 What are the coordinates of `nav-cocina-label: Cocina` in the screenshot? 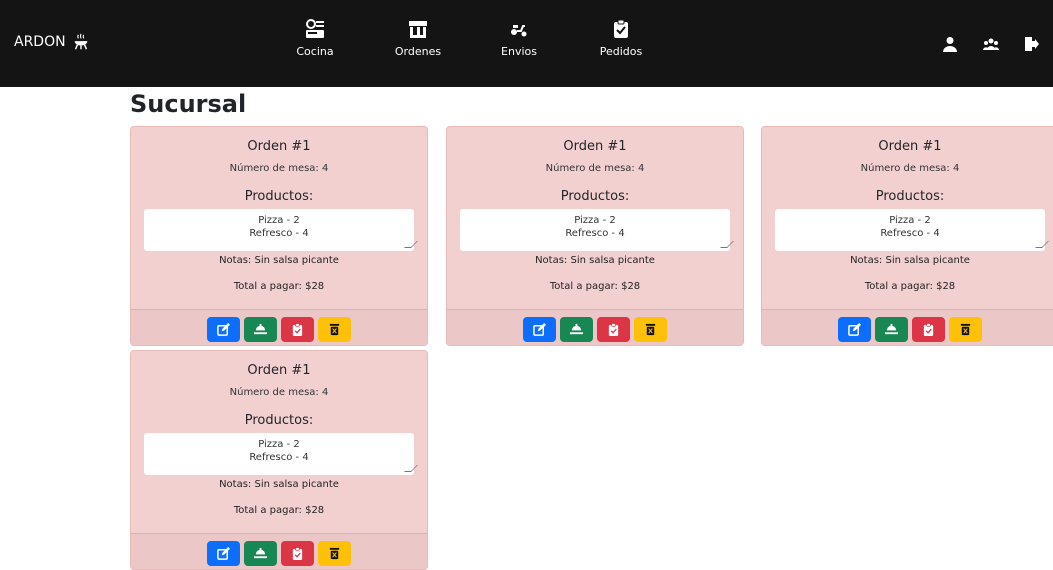 It's located at (315, 51).